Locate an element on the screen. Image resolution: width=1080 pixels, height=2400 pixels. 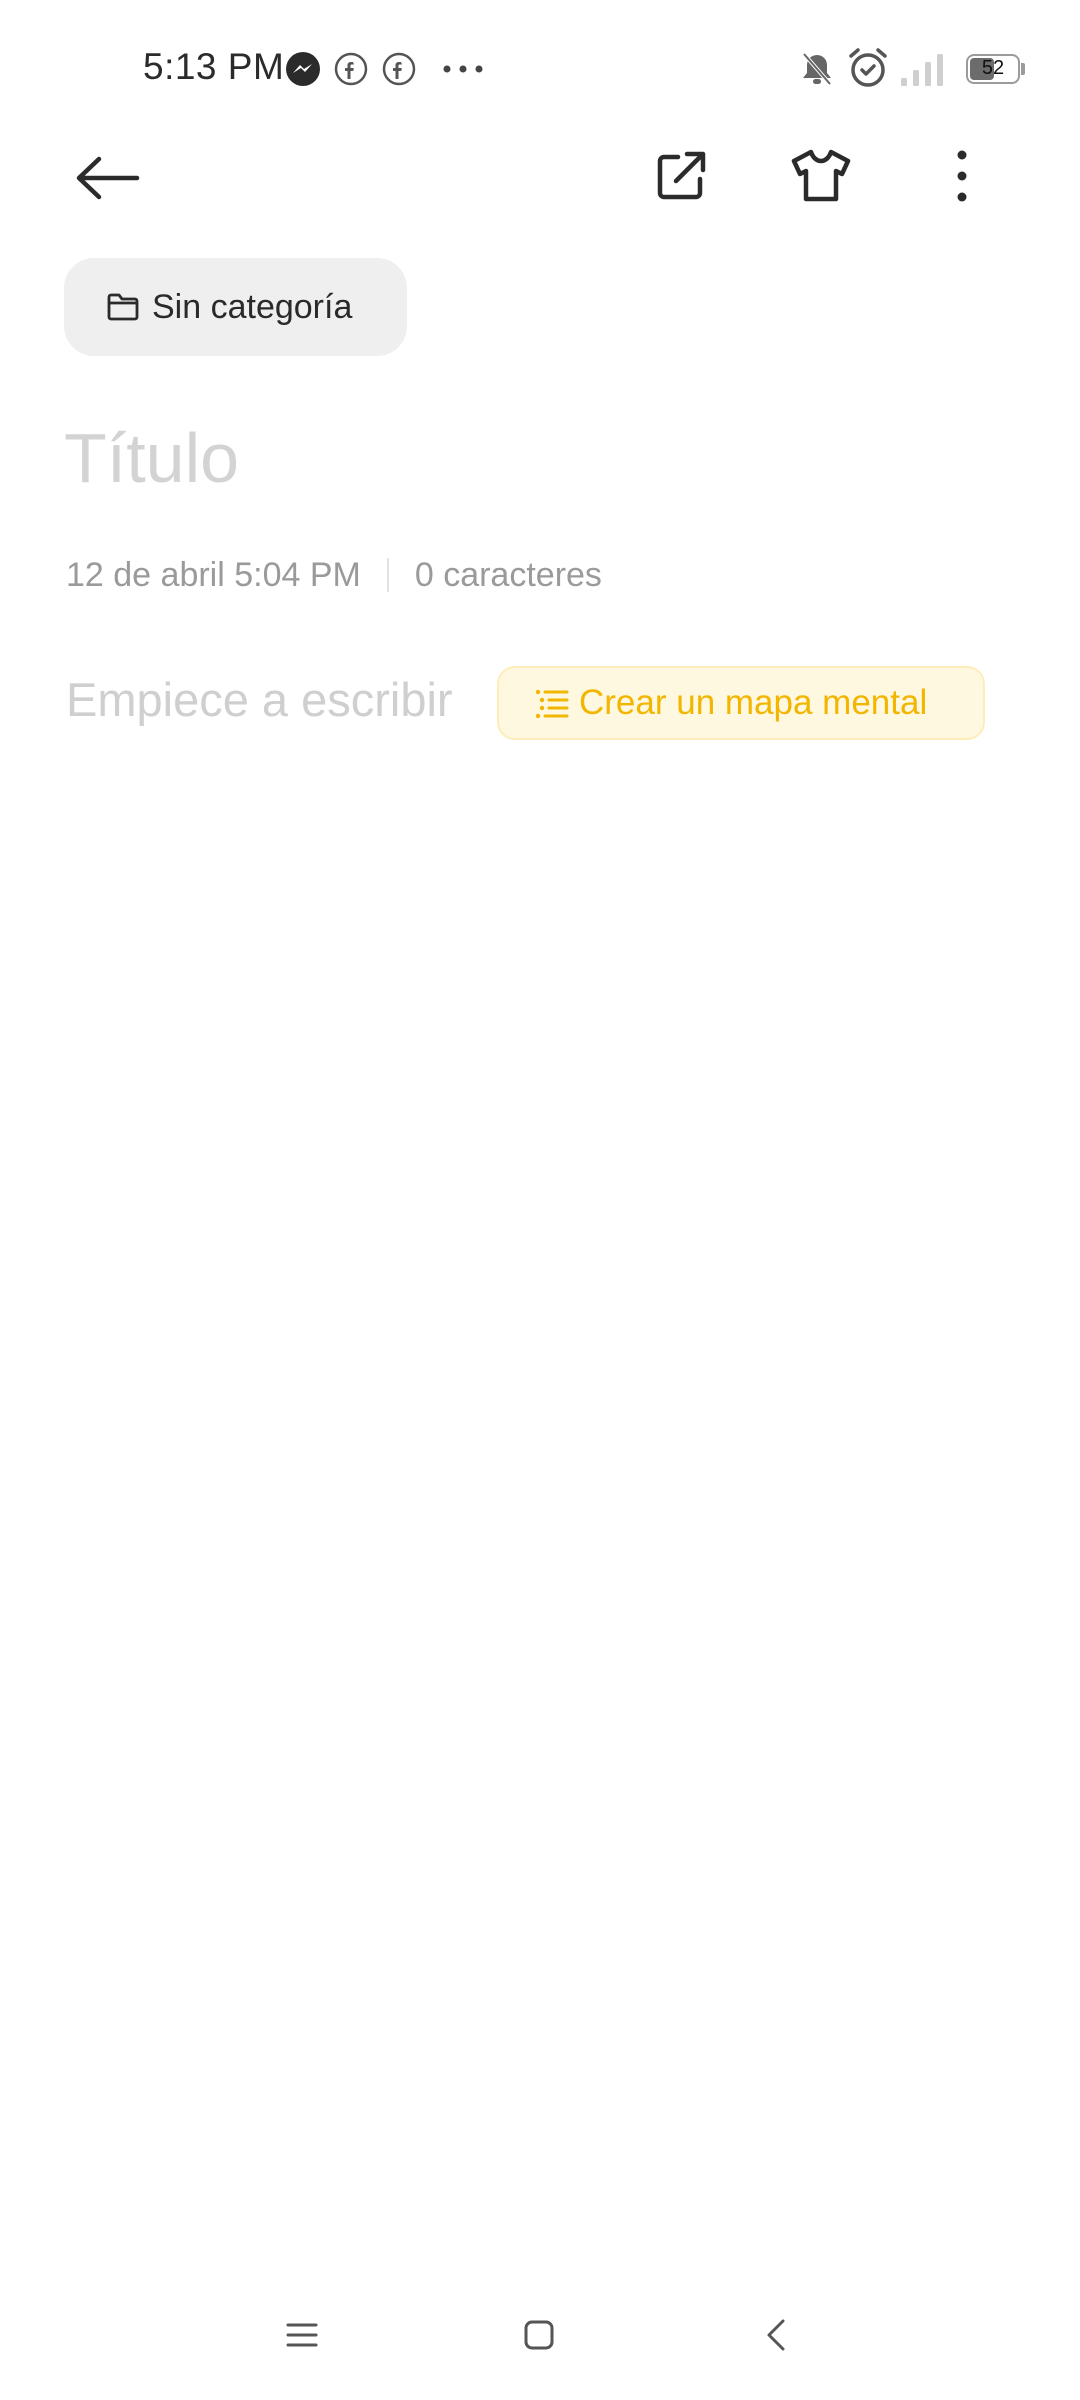
more-notifications-icon is located at coordinates (463, 69).